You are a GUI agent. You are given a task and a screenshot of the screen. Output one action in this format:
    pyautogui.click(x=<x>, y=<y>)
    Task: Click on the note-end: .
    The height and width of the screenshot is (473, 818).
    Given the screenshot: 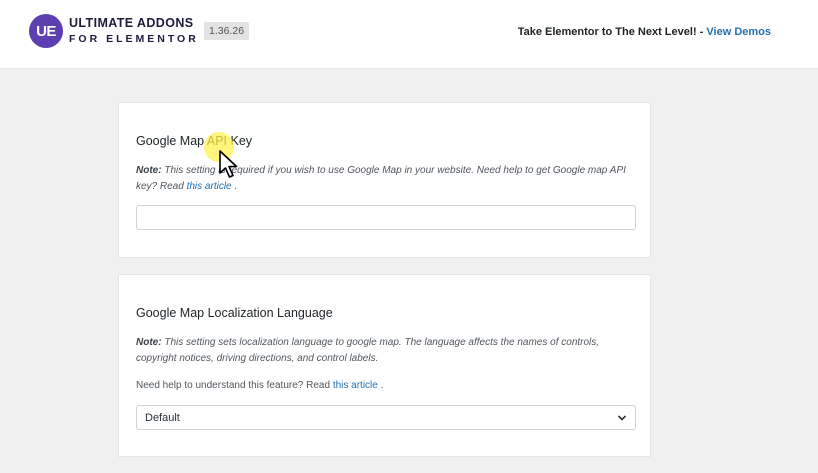 What is the action you would take?
    pyautogui.click(x=236, y=186)
    